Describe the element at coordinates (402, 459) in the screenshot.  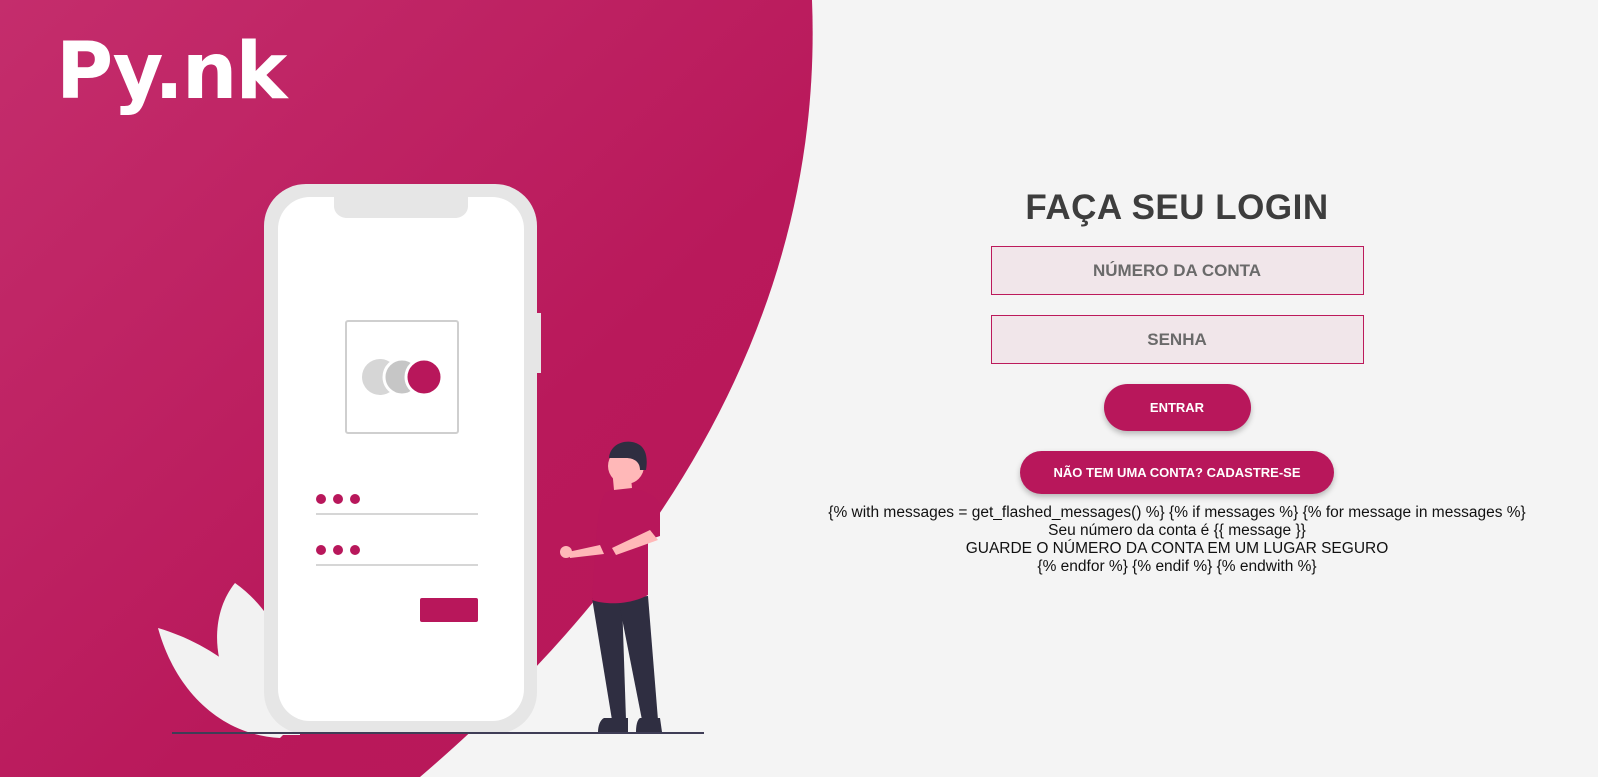
I see `phone-illustration` at that location.